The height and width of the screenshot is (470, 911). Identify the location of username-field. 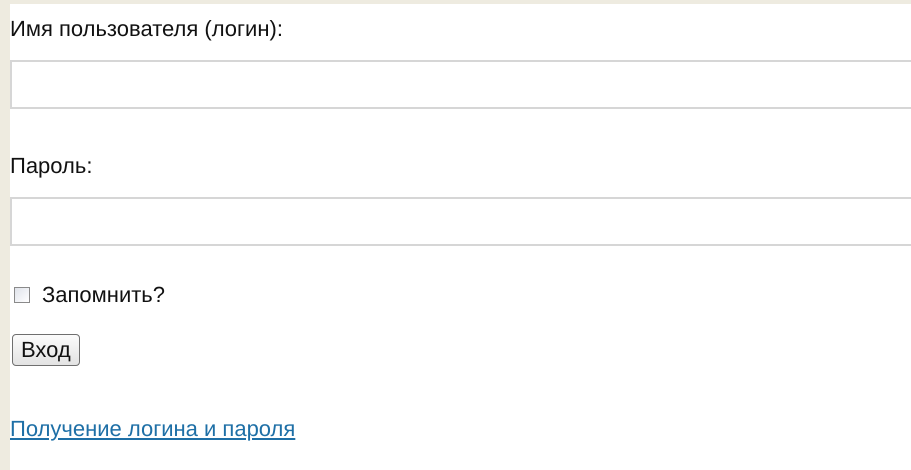
(460, 84).